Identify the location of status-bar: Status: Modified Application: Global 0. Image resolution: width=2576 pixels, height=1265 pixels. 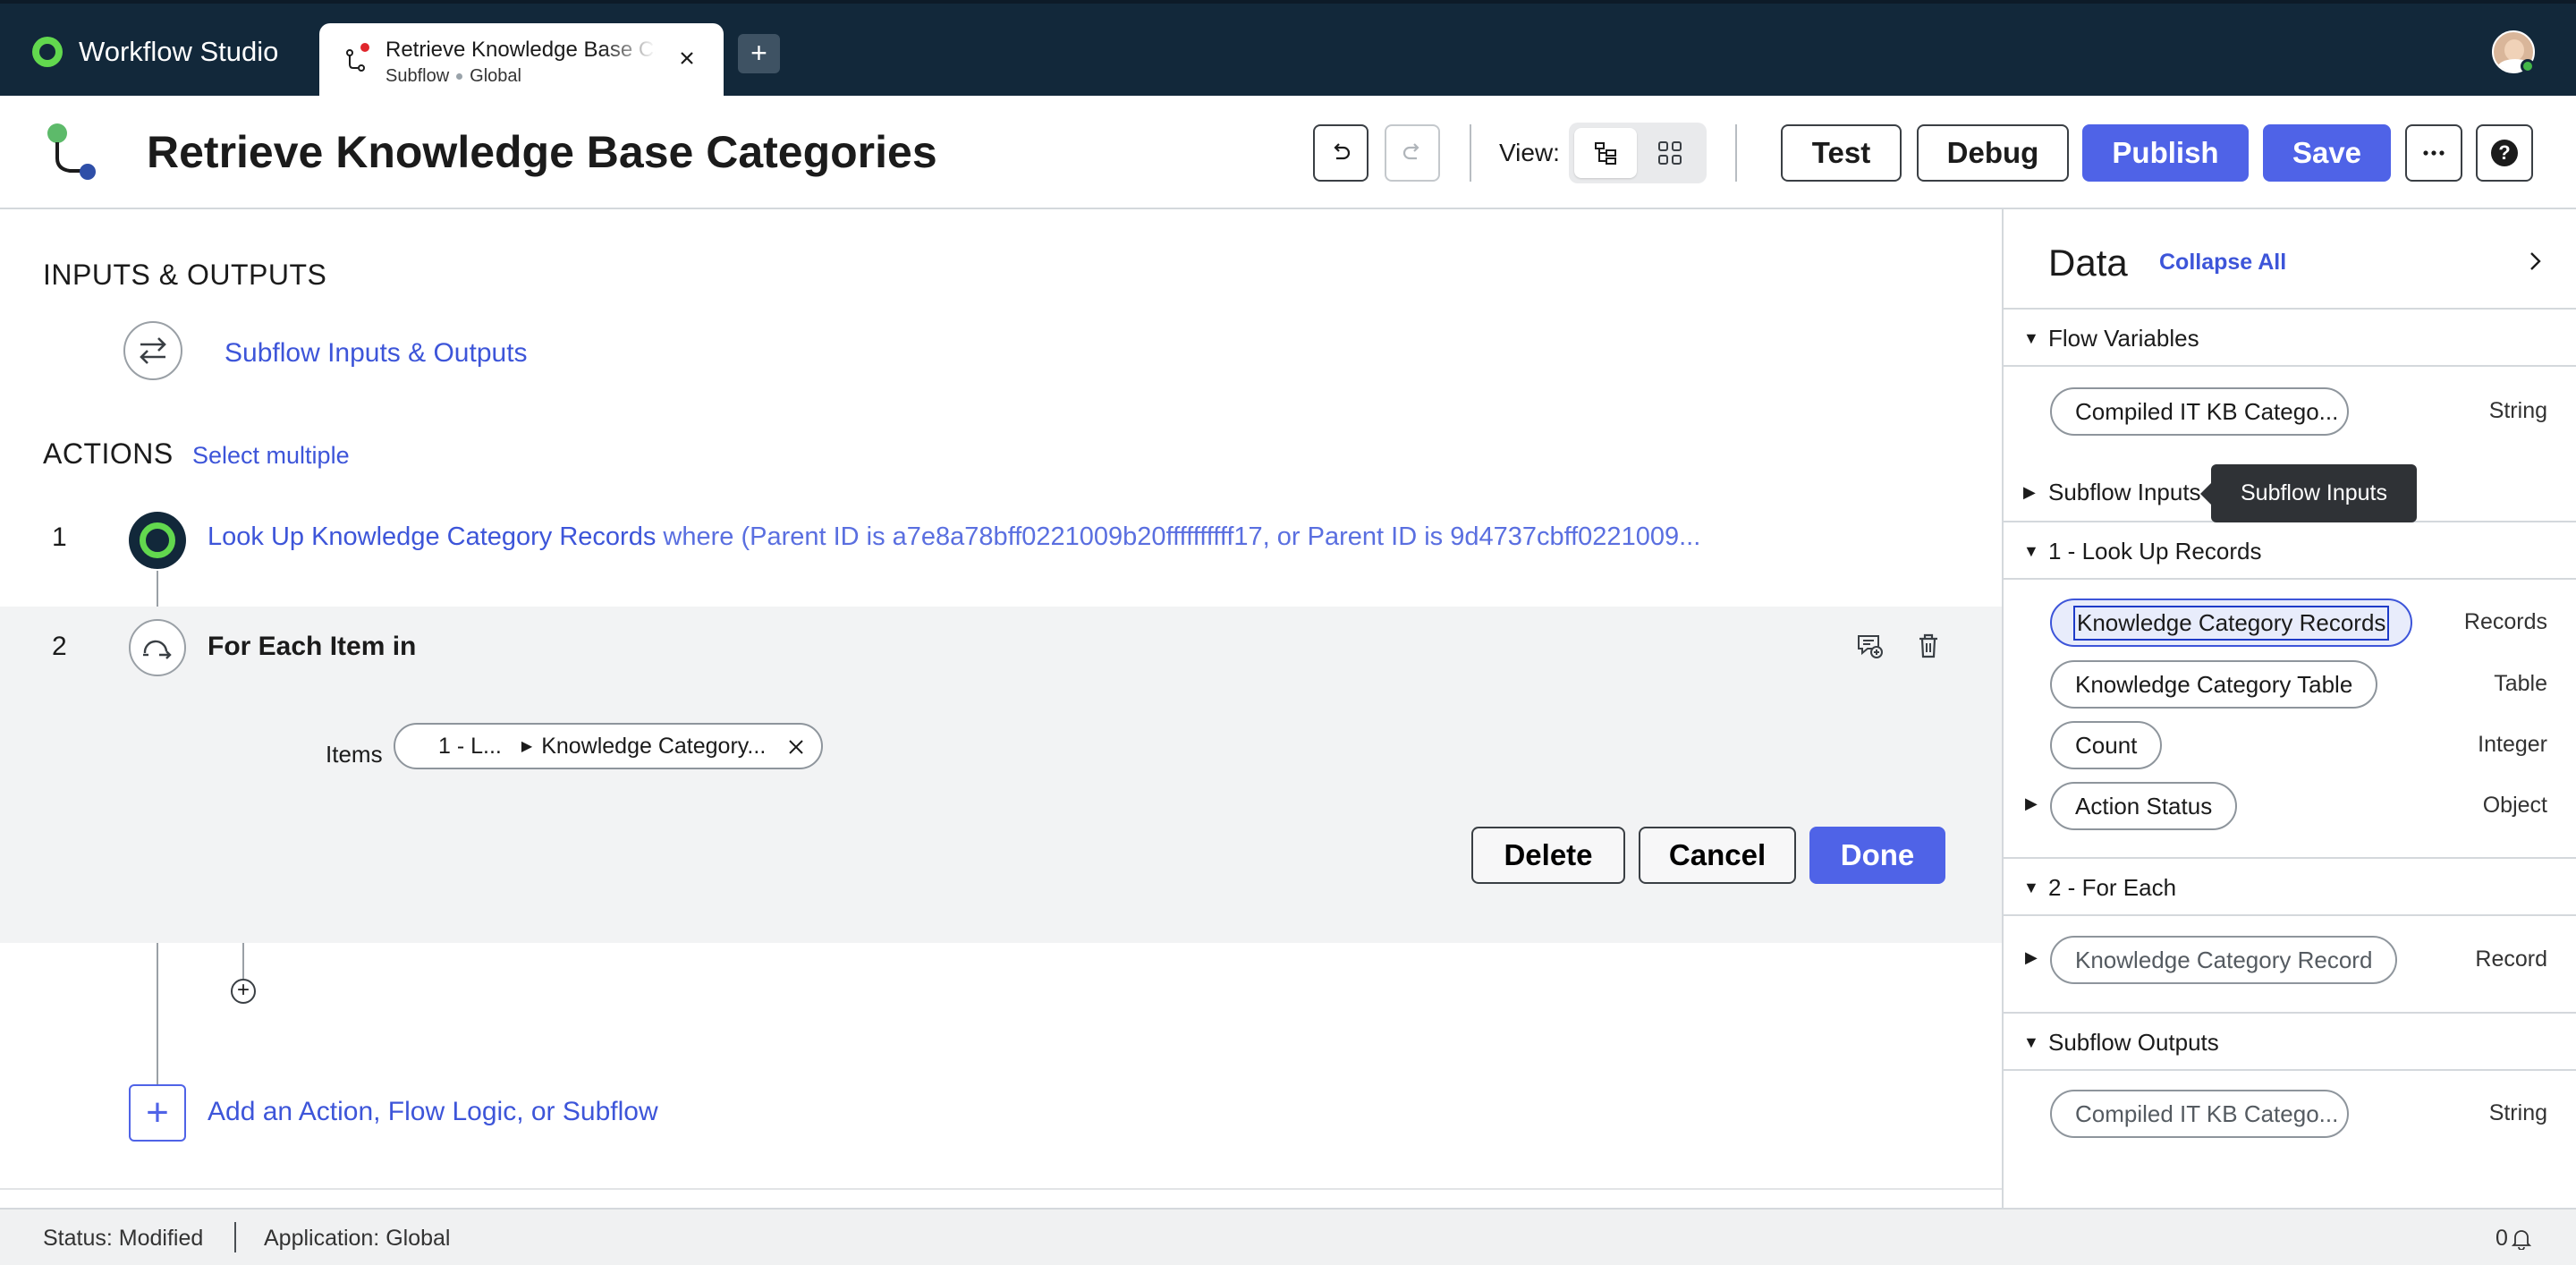
(1288, 1236).